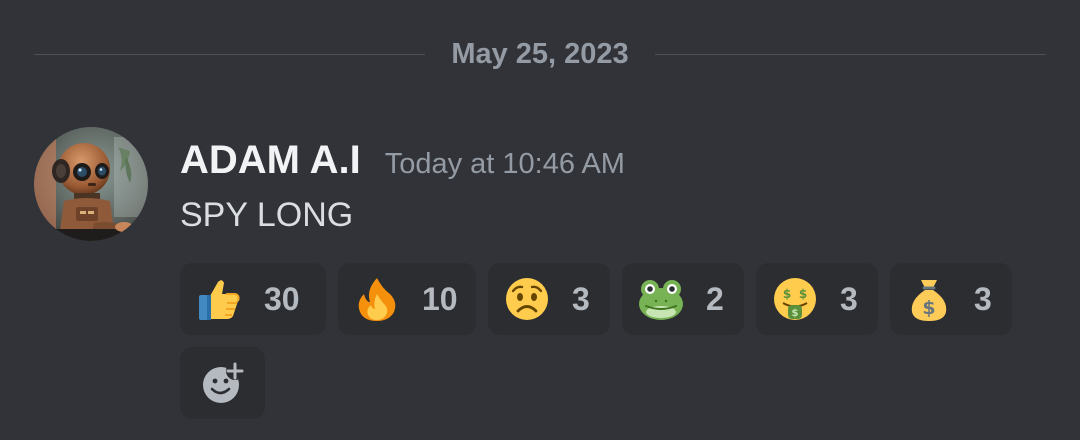 This screenshot has width=1080, height=440. What do you see at coordinates (661, 300) in the screenshot?
I see `frog-icon` at bounding box center [661, 300].